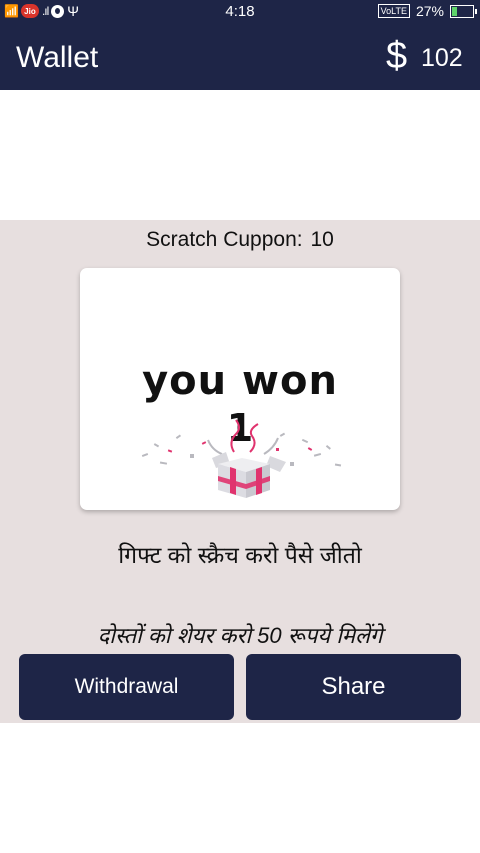  Describe the element at coordinates (126, 687) in the screenshot. I see `withdrawal-button: Withdrawal` at that location.